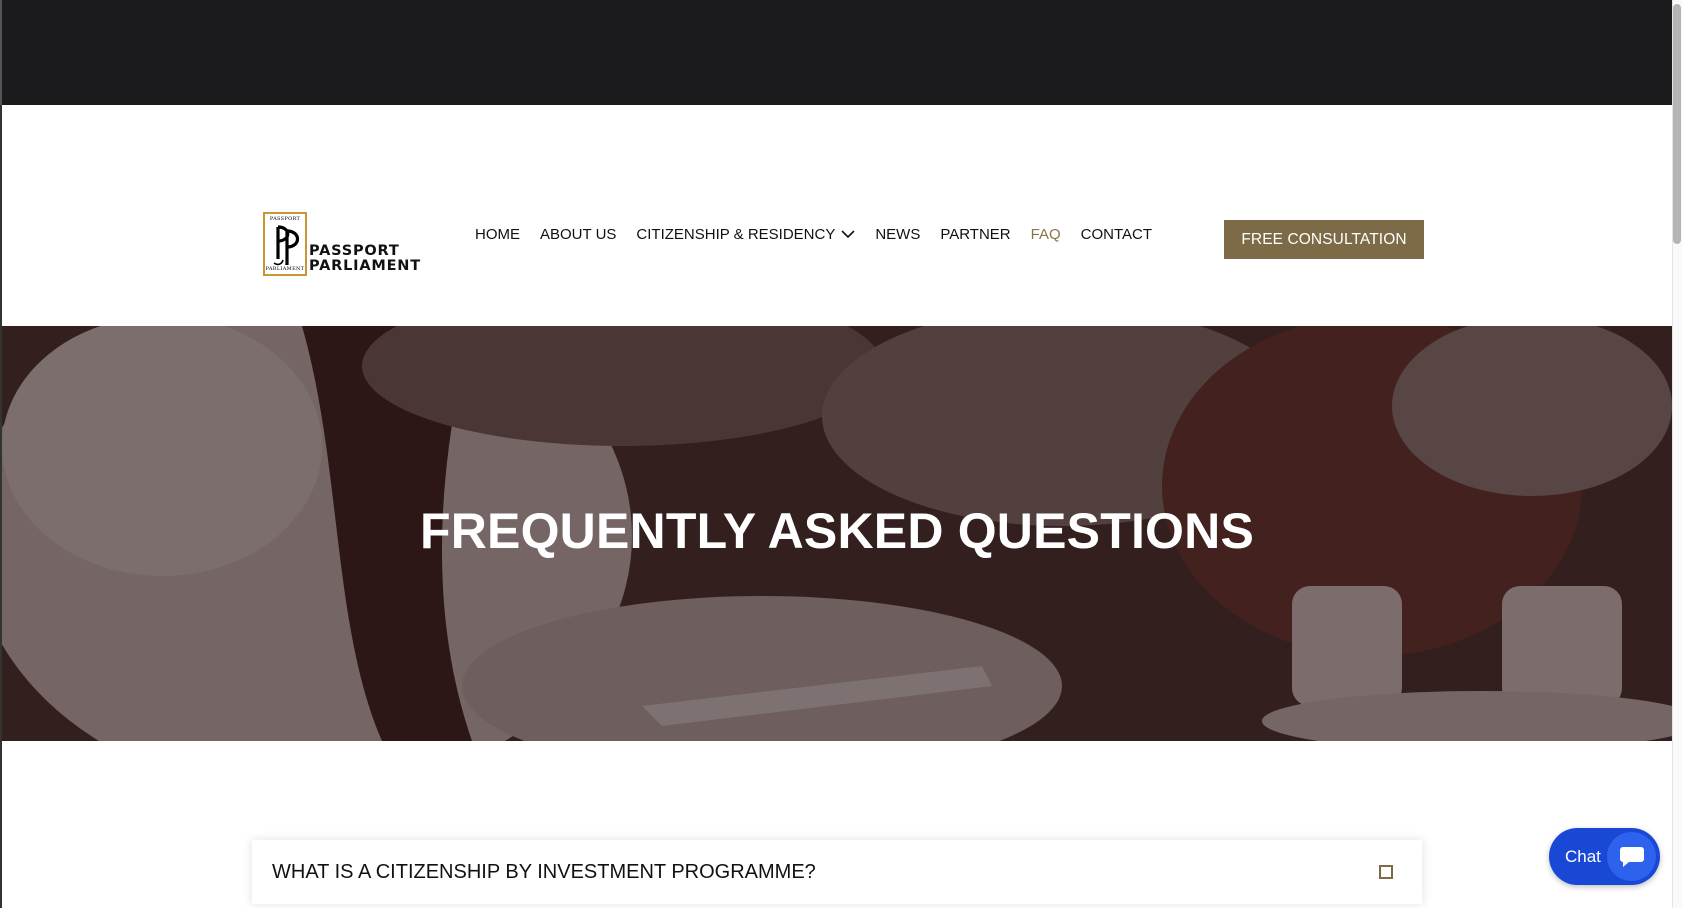 The height and width of the screenshot is (908, 1682). I want to click on nav-about-us: ABOUT US, so click(578, 234).